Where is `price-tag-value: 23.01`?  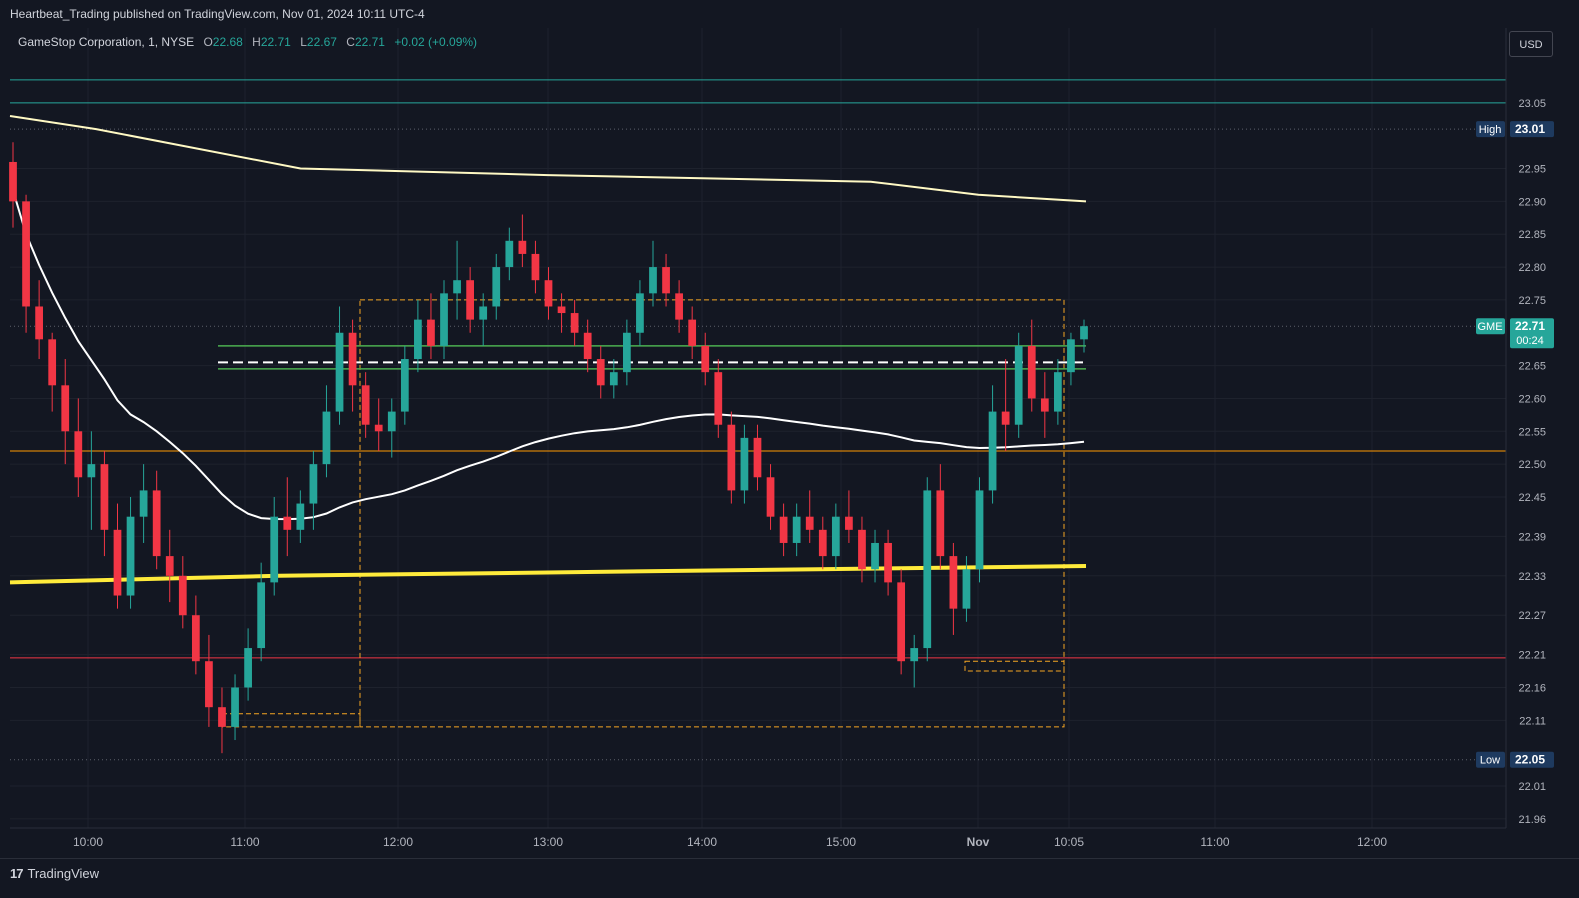
price-tag-value: 23.01 is located at coordinates (1530, 129).